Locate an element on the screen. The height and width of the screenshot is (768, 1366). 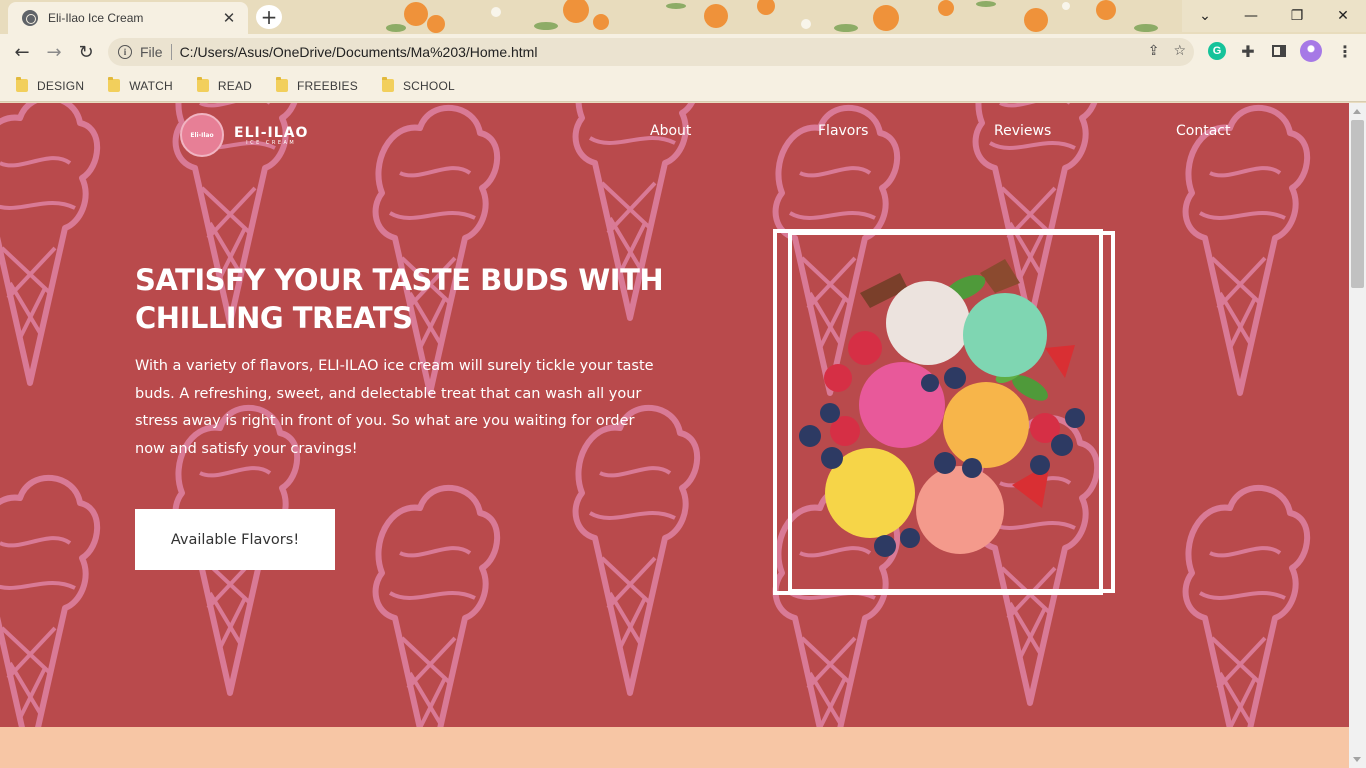
tab-strip: Eli-Ilao Ice Cream ✕ + ⌄ — ❐ ✕ is located at coordinates (683, 17).